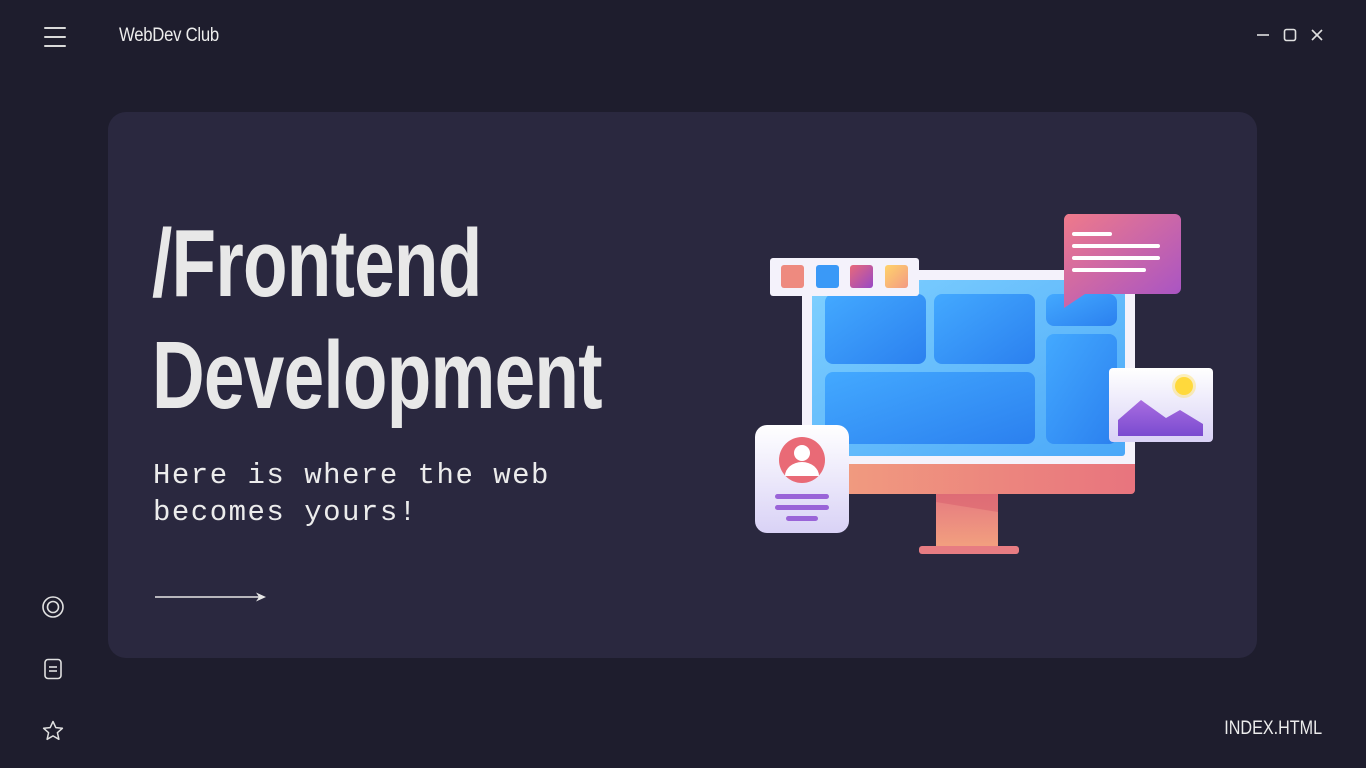 The height and width of the screenshot is (768, 1366). I want to click on hamburger-menu-icon, so click(55, 37).